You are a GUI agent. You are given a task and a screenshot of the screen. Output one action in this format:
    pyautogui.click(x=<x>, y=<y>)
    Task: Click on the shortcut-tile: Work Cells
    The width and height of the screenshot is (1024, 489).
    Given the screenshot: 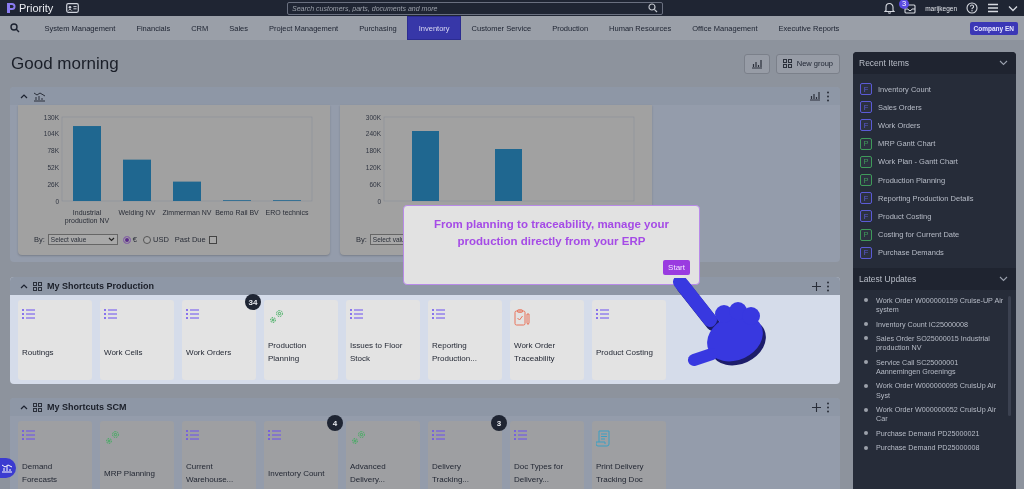 What is the action you would take?
    pyautogui.click(x=137, y=340)
    